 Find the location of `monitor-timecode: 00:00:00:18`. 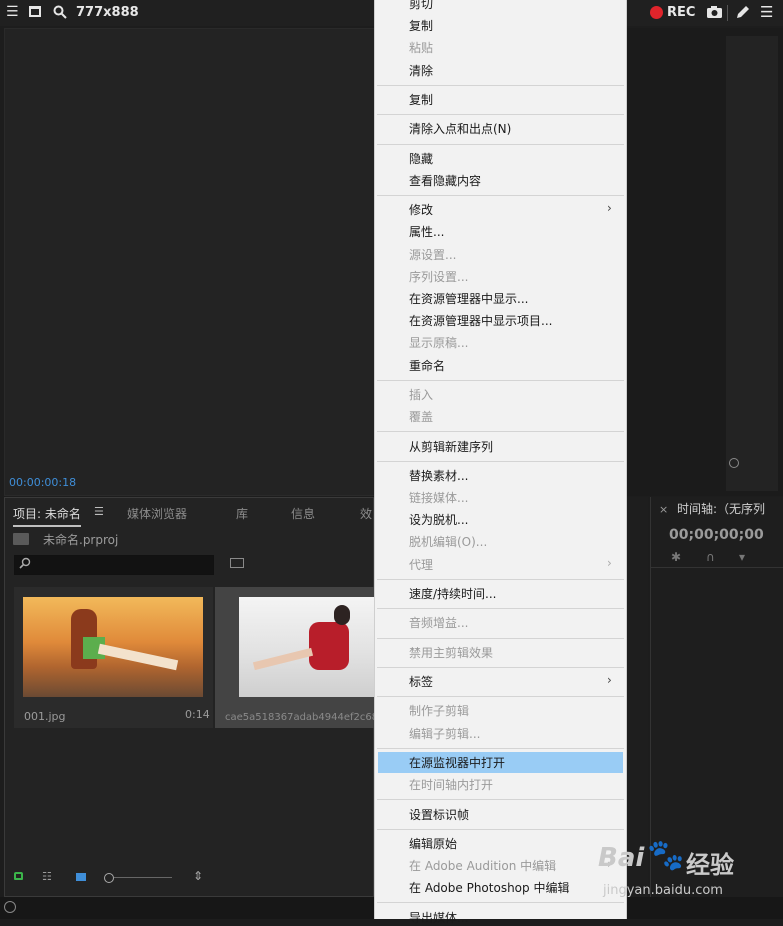

monitor-timecode: 00:00:00:18 is located at coordinates (42, 482).